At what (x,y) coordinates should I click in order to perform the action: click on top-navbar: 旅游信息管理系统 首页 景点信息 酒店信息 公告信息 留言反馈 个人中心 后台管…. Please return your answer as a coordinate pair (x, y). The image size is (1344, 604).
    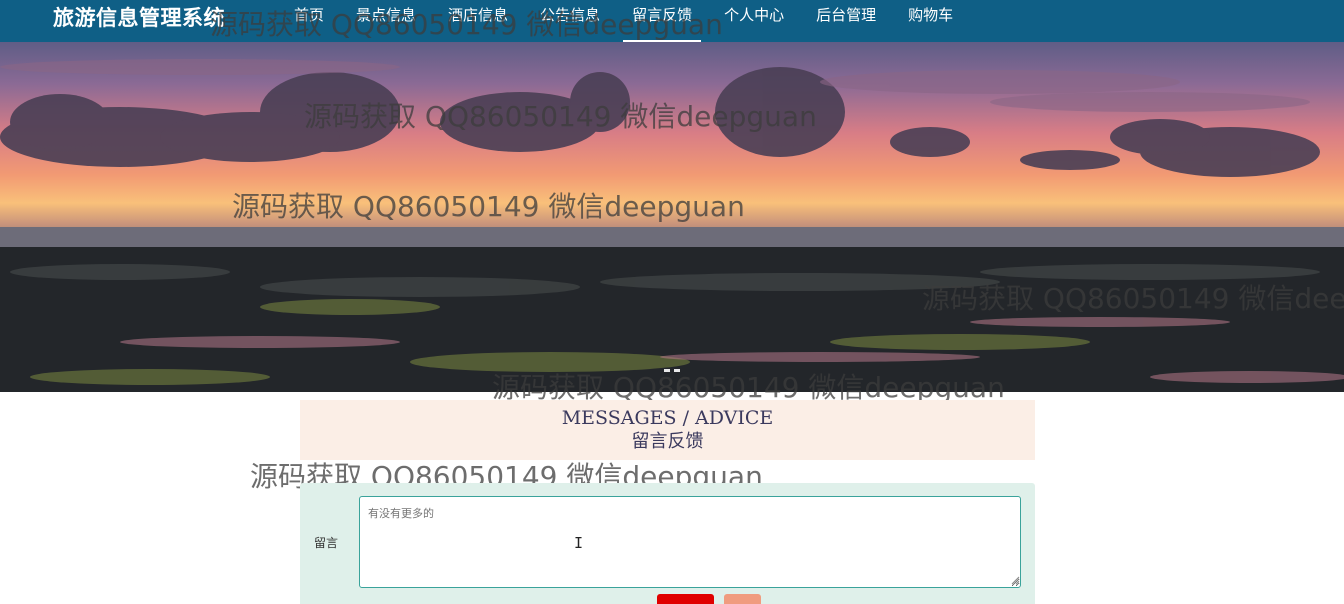
    Looking at the image, I should click on (672, 21).